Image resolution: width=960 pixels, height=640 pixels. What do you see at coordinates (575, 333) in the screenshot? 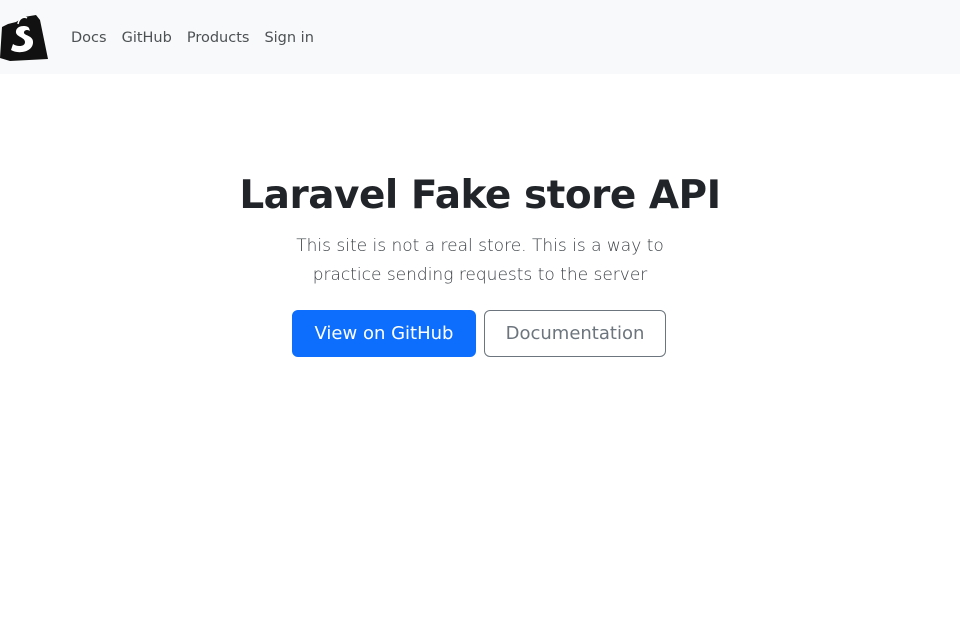
I see `documentation-button: Documentation` at bounding box center [575, 333].